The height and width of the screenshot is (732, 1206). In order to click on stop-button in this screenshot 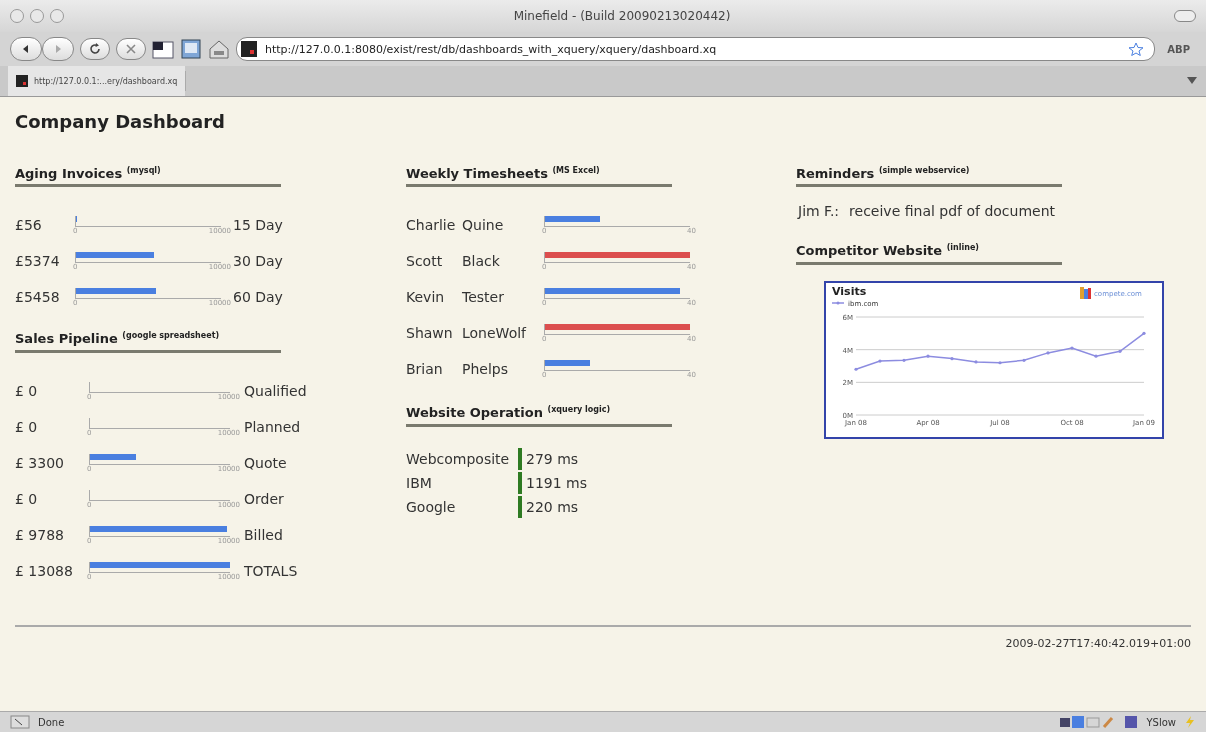, I will do `click(131, 49)`.